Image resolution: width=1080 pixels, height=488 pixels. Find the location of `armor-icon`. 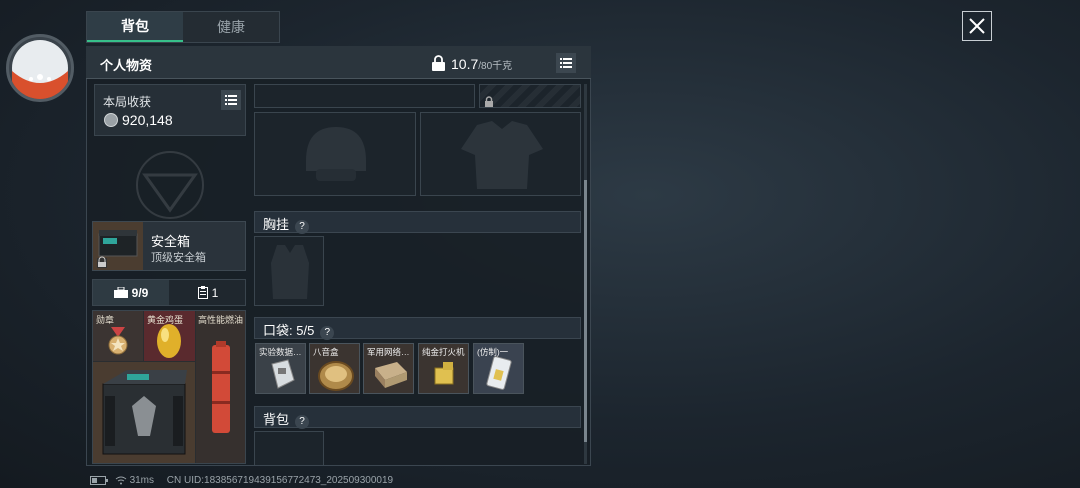

armor-icon is located at coordinates (502, 155).